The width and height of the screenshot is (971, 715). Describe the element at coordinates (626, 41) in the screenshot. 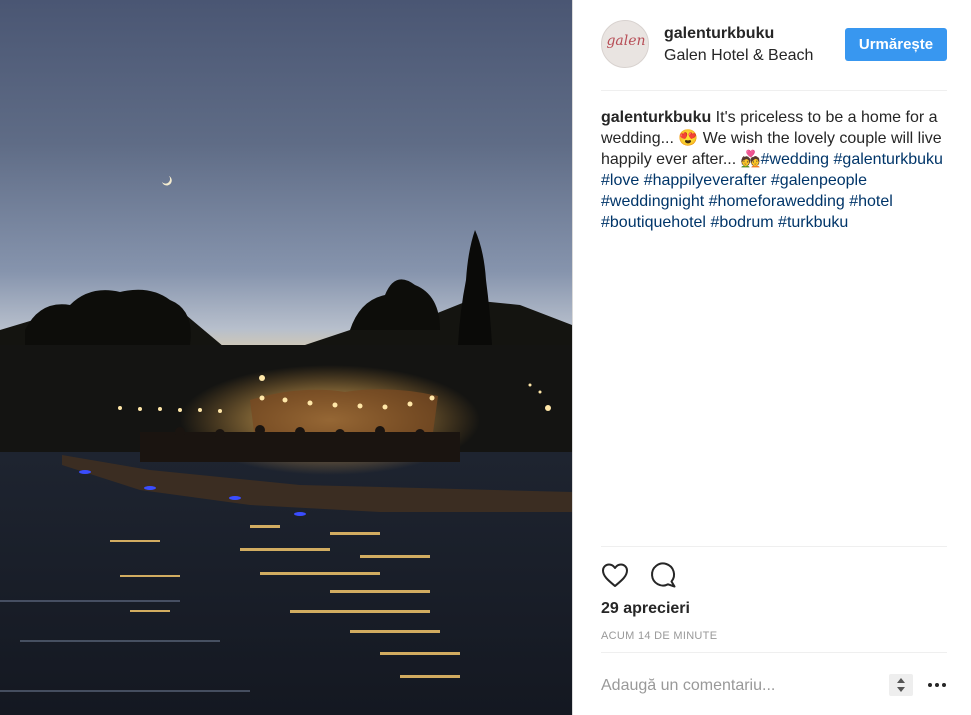

I see `avatar-logo: galen` at that location.